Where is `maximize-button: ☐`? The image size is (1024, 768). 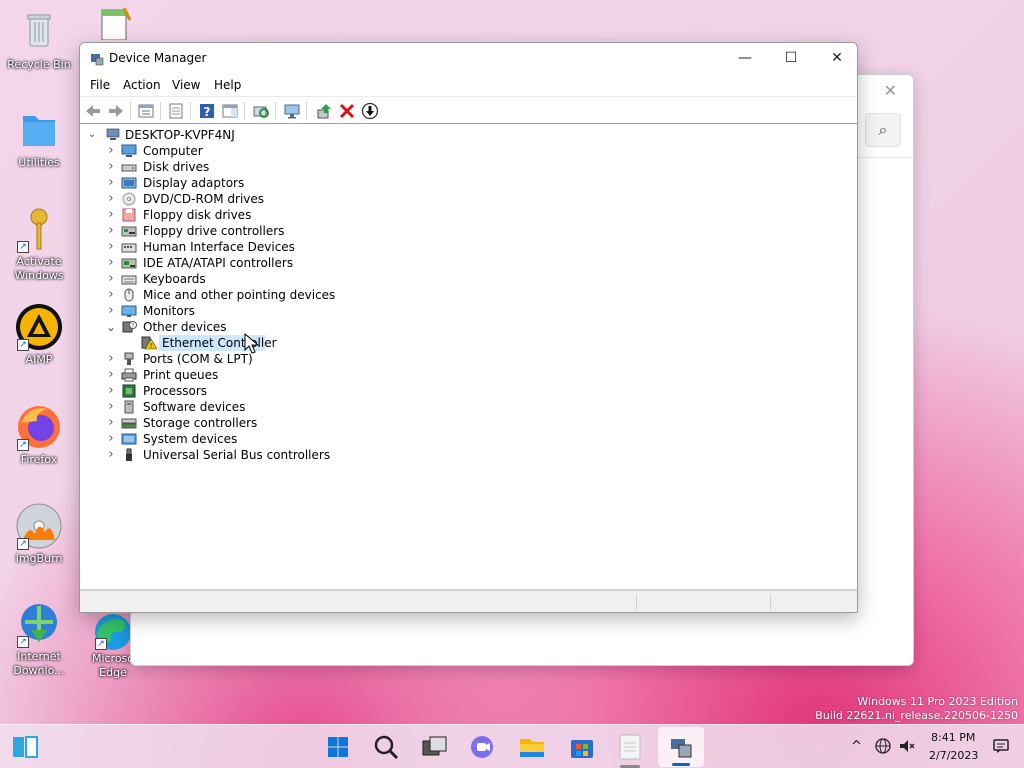
maximize-button: ☐ is located at coordinates (791, 59).